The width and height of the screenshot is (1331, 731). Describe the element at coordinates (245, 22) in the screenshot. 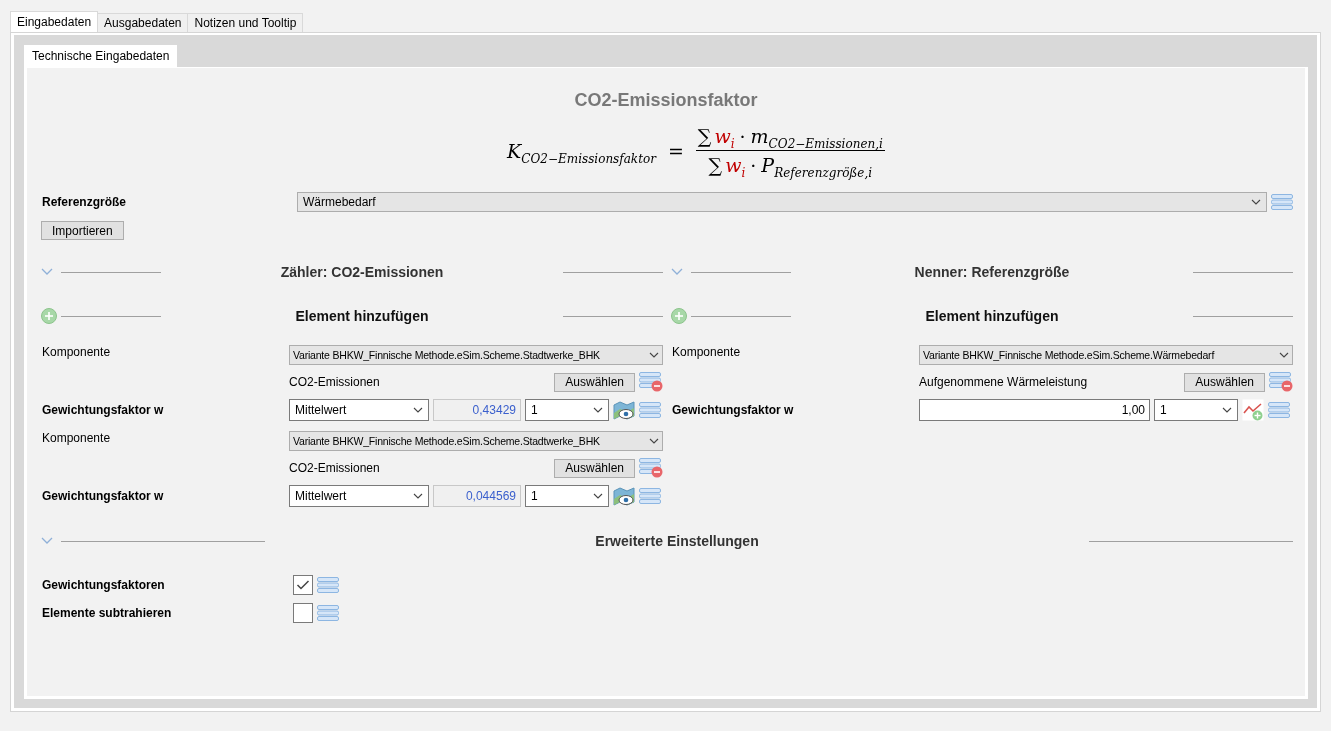

I see `tab: Notizen und Tooltip` at that location.